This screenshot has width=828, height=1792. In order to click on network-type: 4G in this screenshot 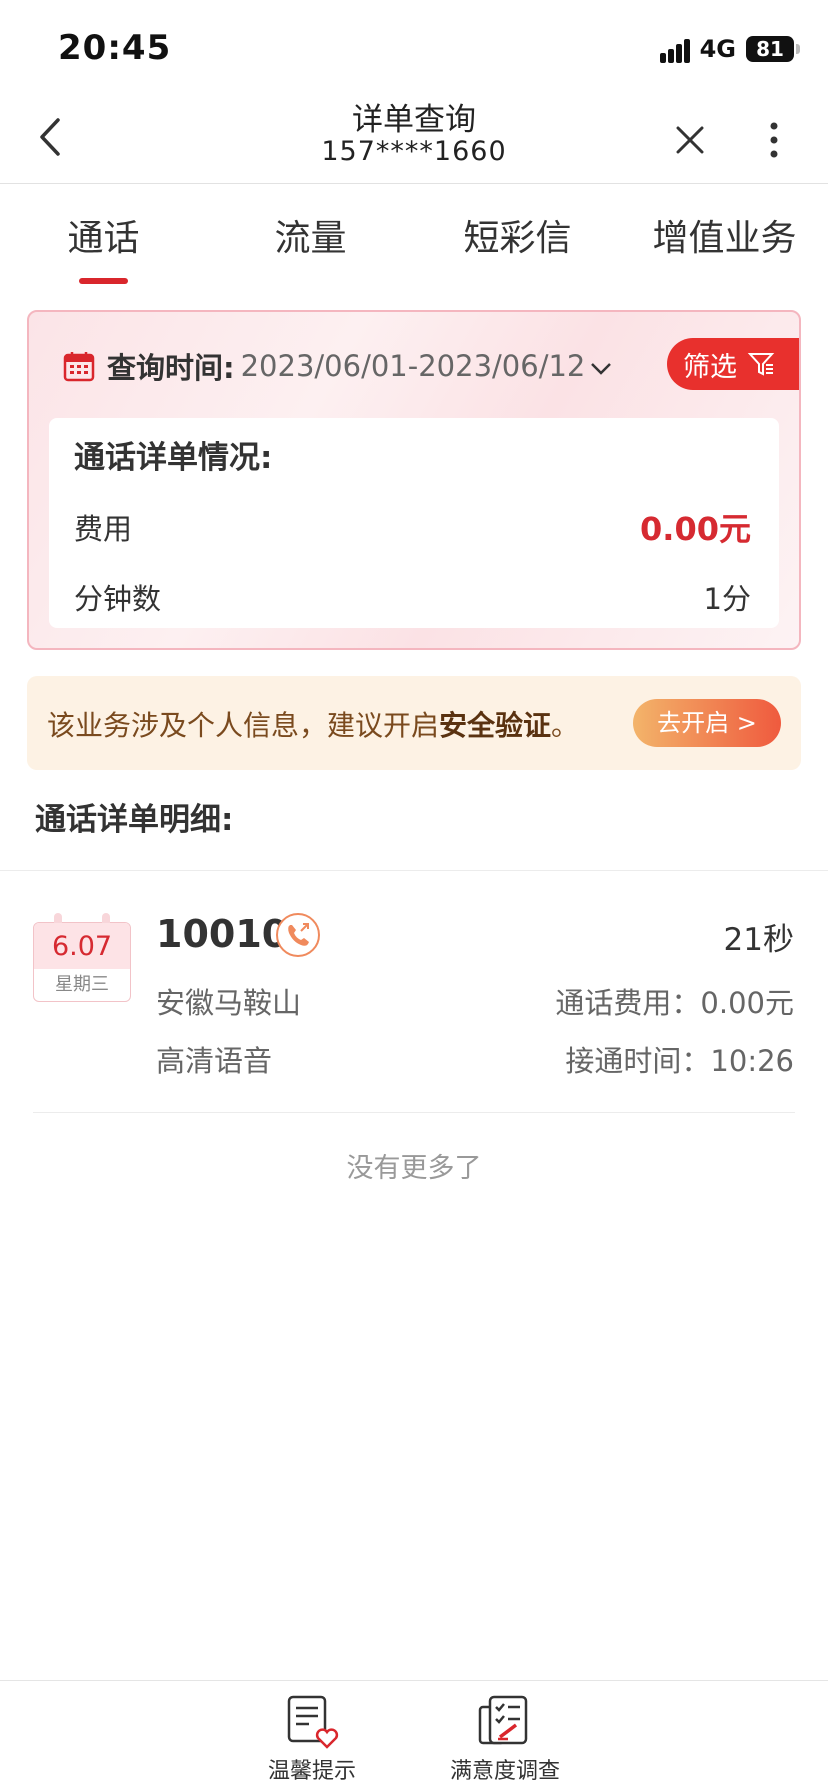, I will do `click(717, 49)`.